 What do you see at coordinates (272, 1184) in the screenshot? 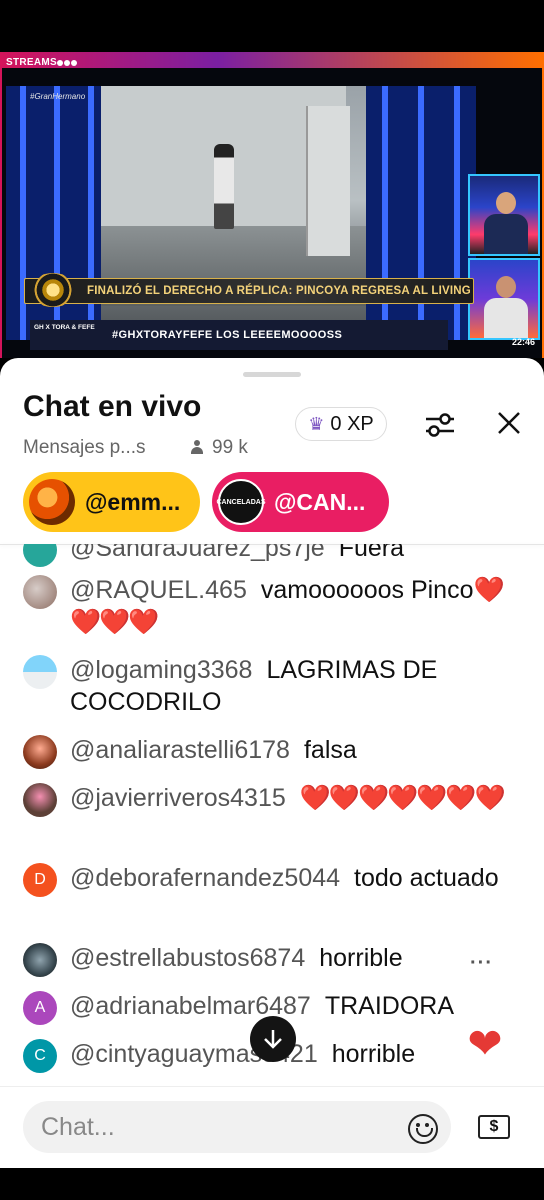
I see `system-nav-bar` at bounding box center [272, 1184].